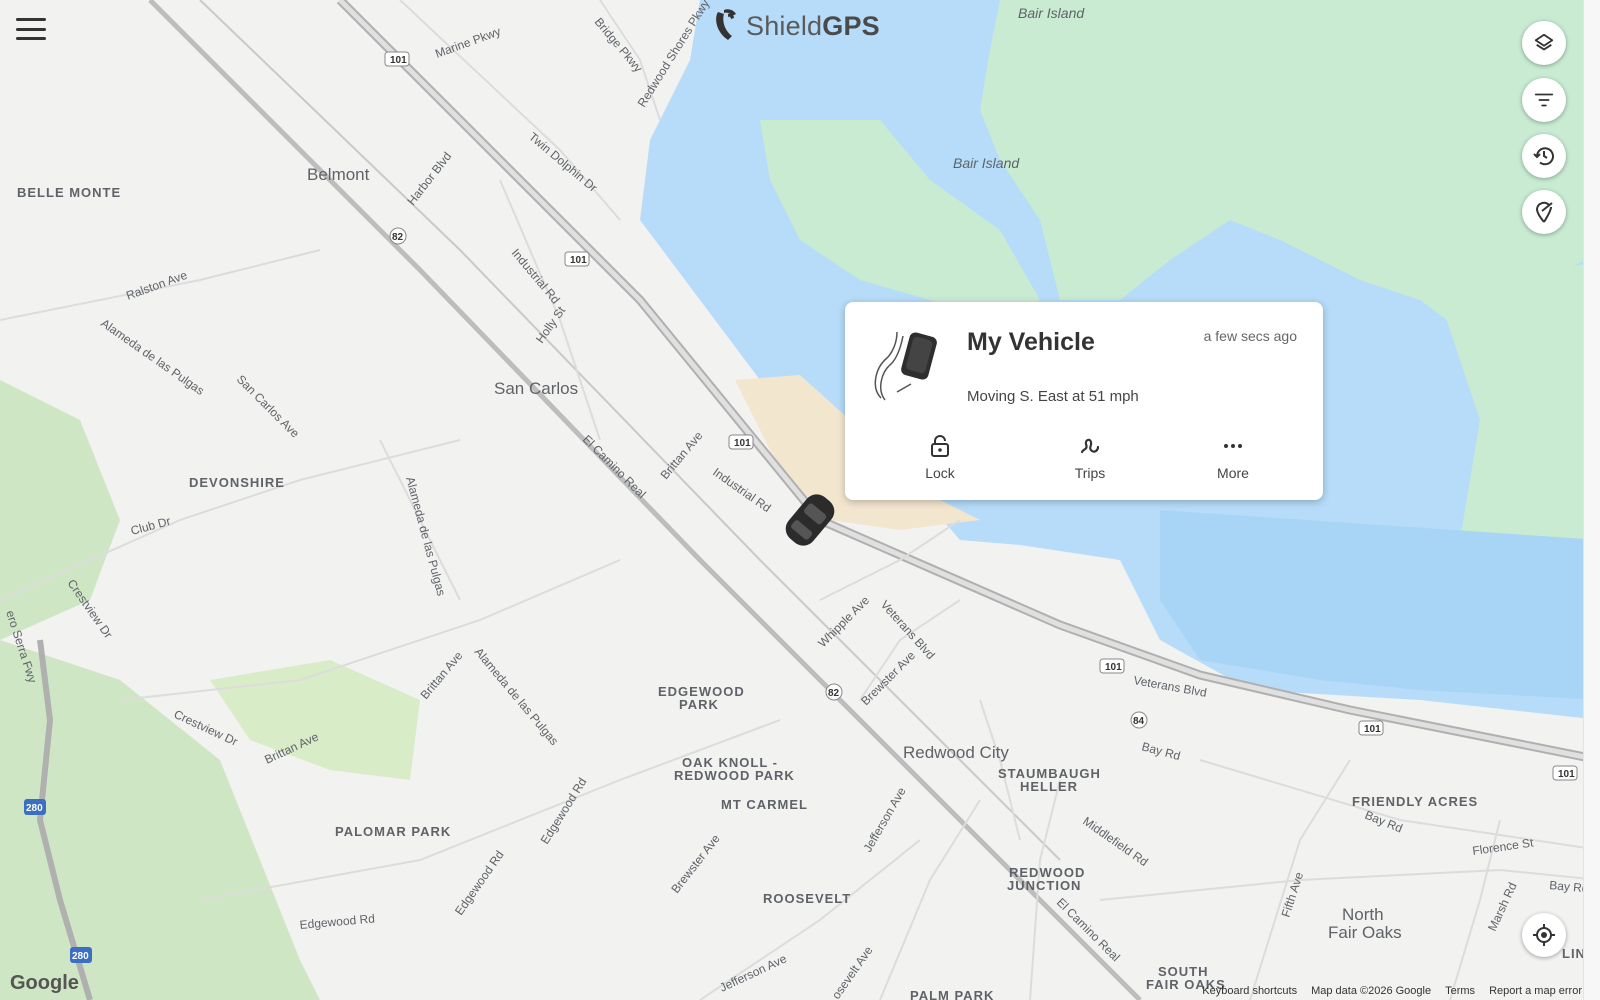  What do you see at coordinates (813, 25) in the screenshot?
I see `brand-name: ShieldGPS` at bounding box center [813, 25].